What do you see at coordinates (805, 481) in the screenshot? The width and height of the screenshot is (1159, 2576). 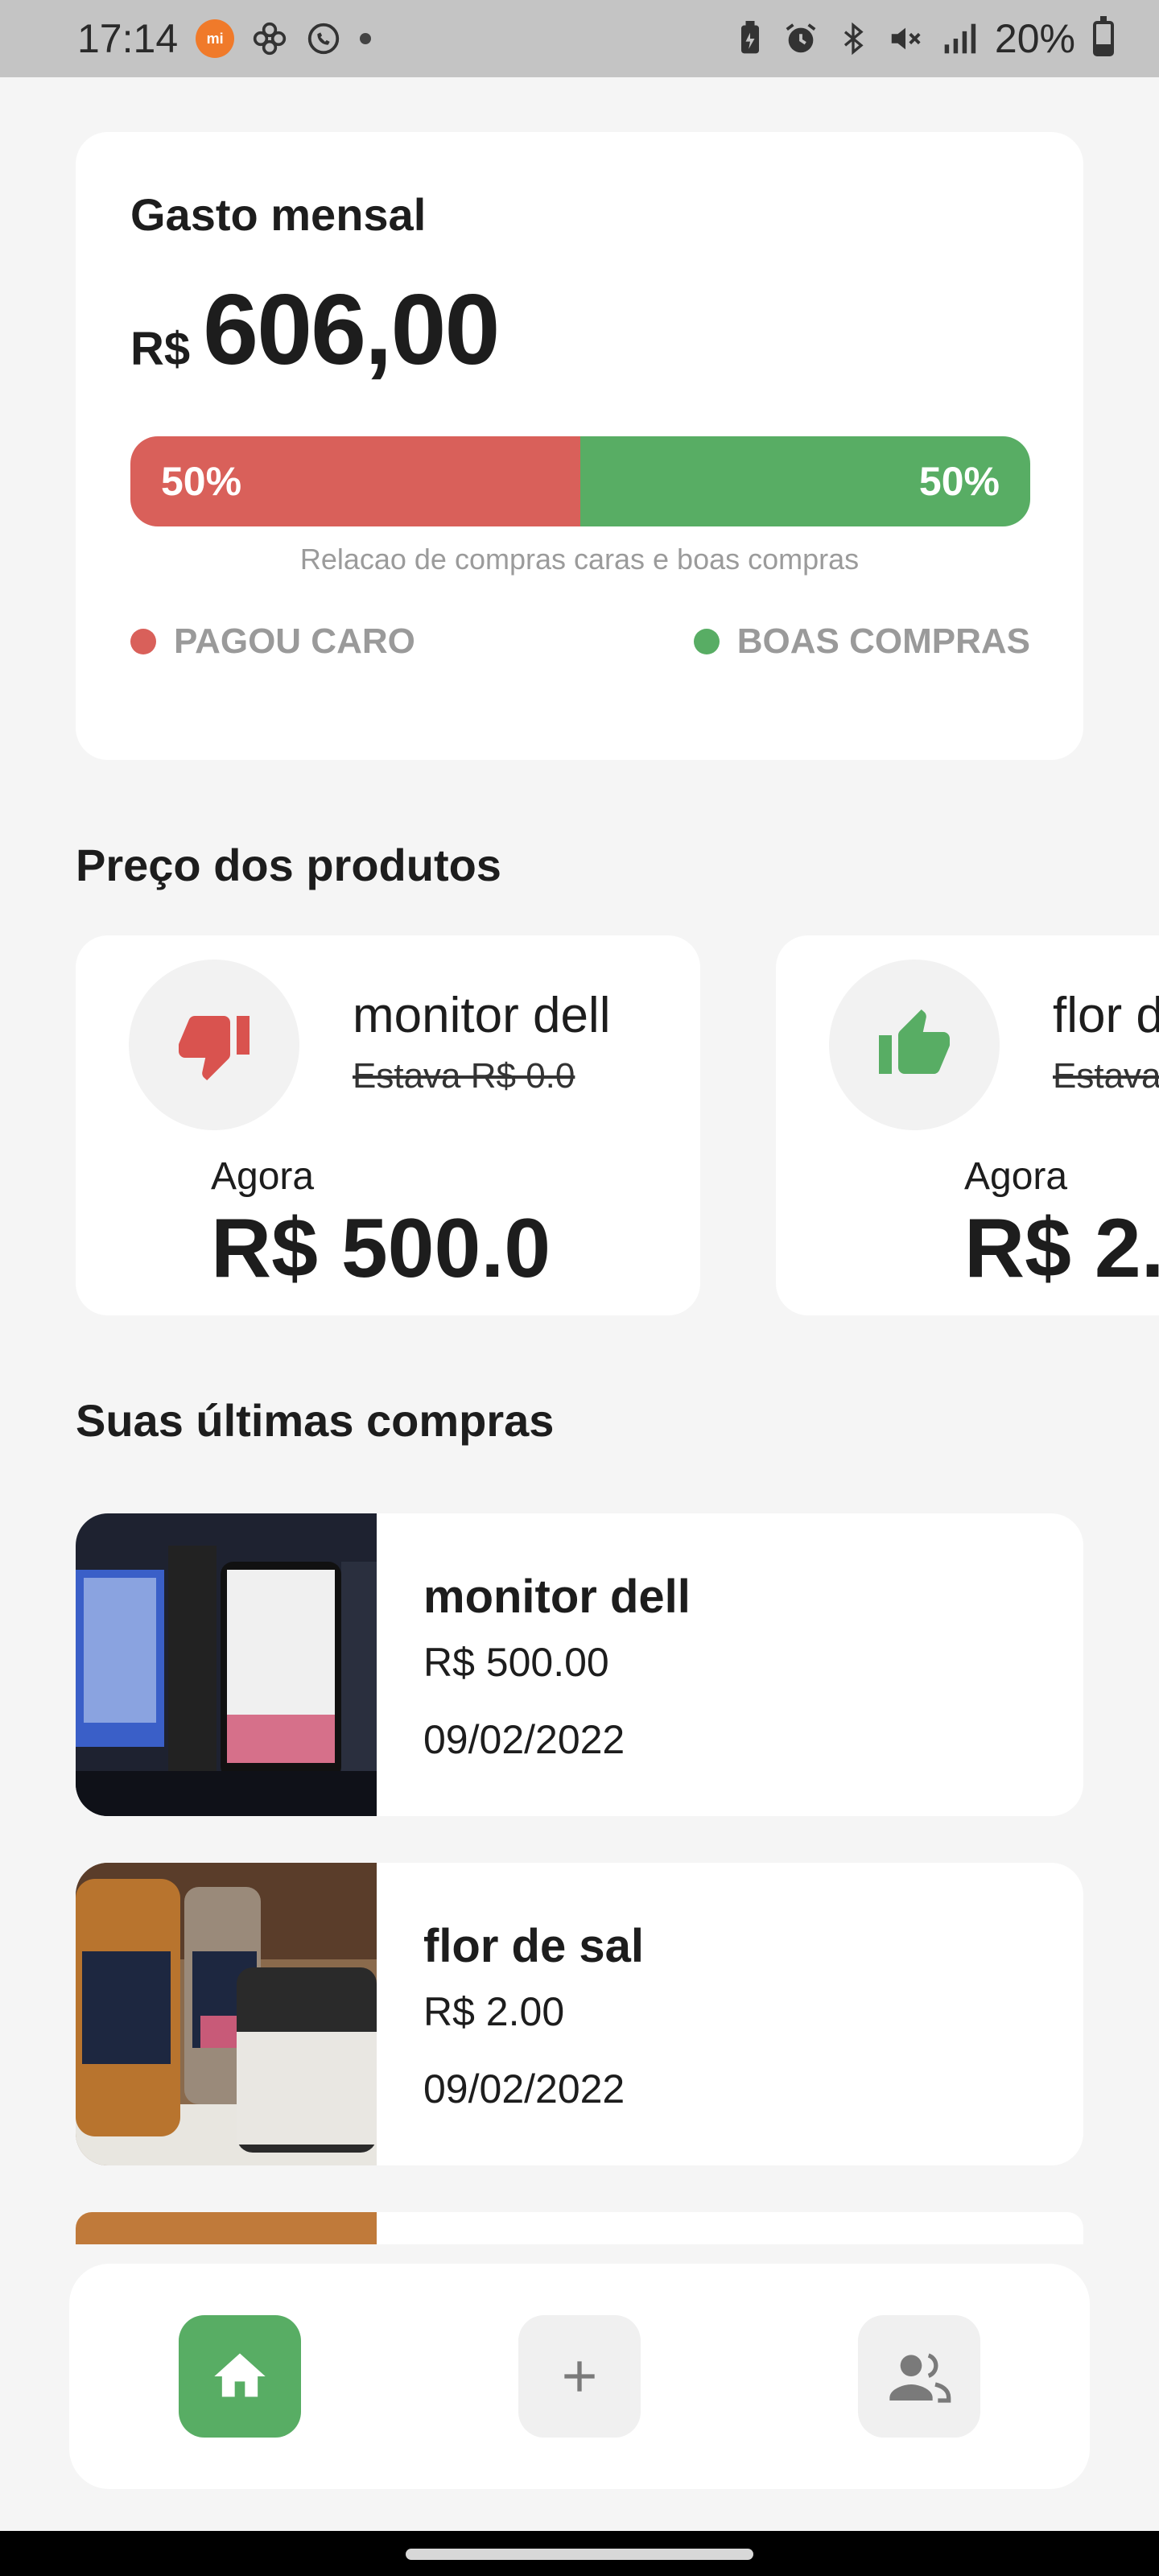 I see `good-share-bar: 50%` at bounding box center [805, 481].